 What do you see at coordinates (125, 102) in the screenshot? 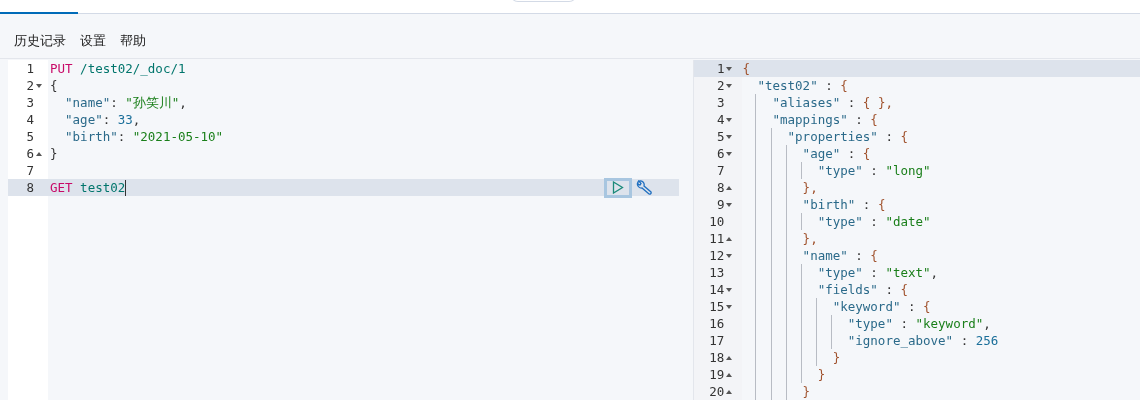
I see `code-line: "name": "孙笑川",` at bounding box center [125, 102].